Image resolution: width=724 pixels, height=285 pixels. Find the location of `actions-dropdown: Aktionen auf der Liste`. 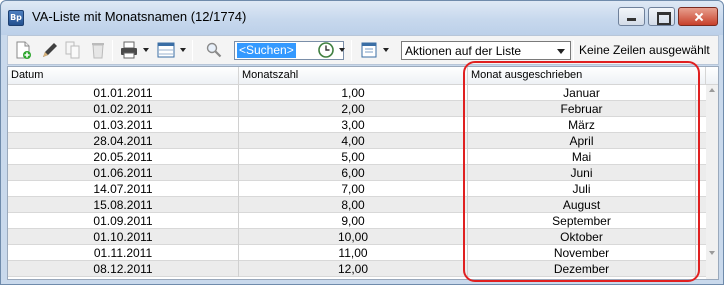

actions-dropdown: Aktionen auf der Liste is located at coordinates (486, 50).